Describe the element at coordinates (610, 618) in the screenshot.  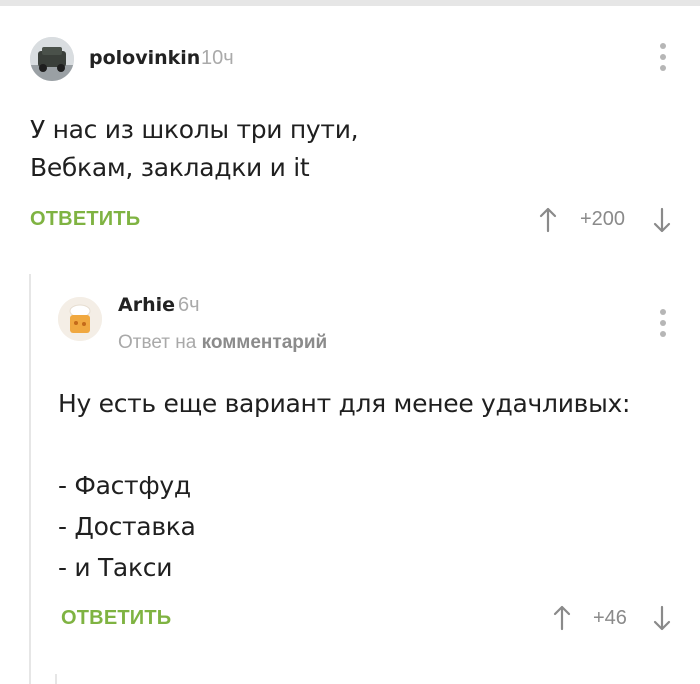
I see `rating-value: +46` at that location.